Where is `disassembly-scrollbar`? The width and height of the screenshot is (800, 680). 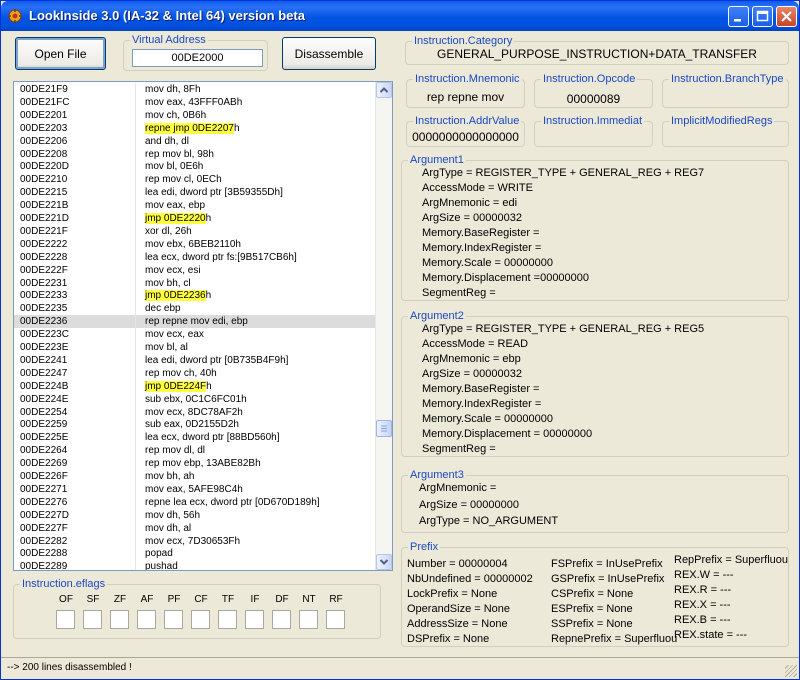
disassembly-scrollbar is located at coordinates (383, 326).